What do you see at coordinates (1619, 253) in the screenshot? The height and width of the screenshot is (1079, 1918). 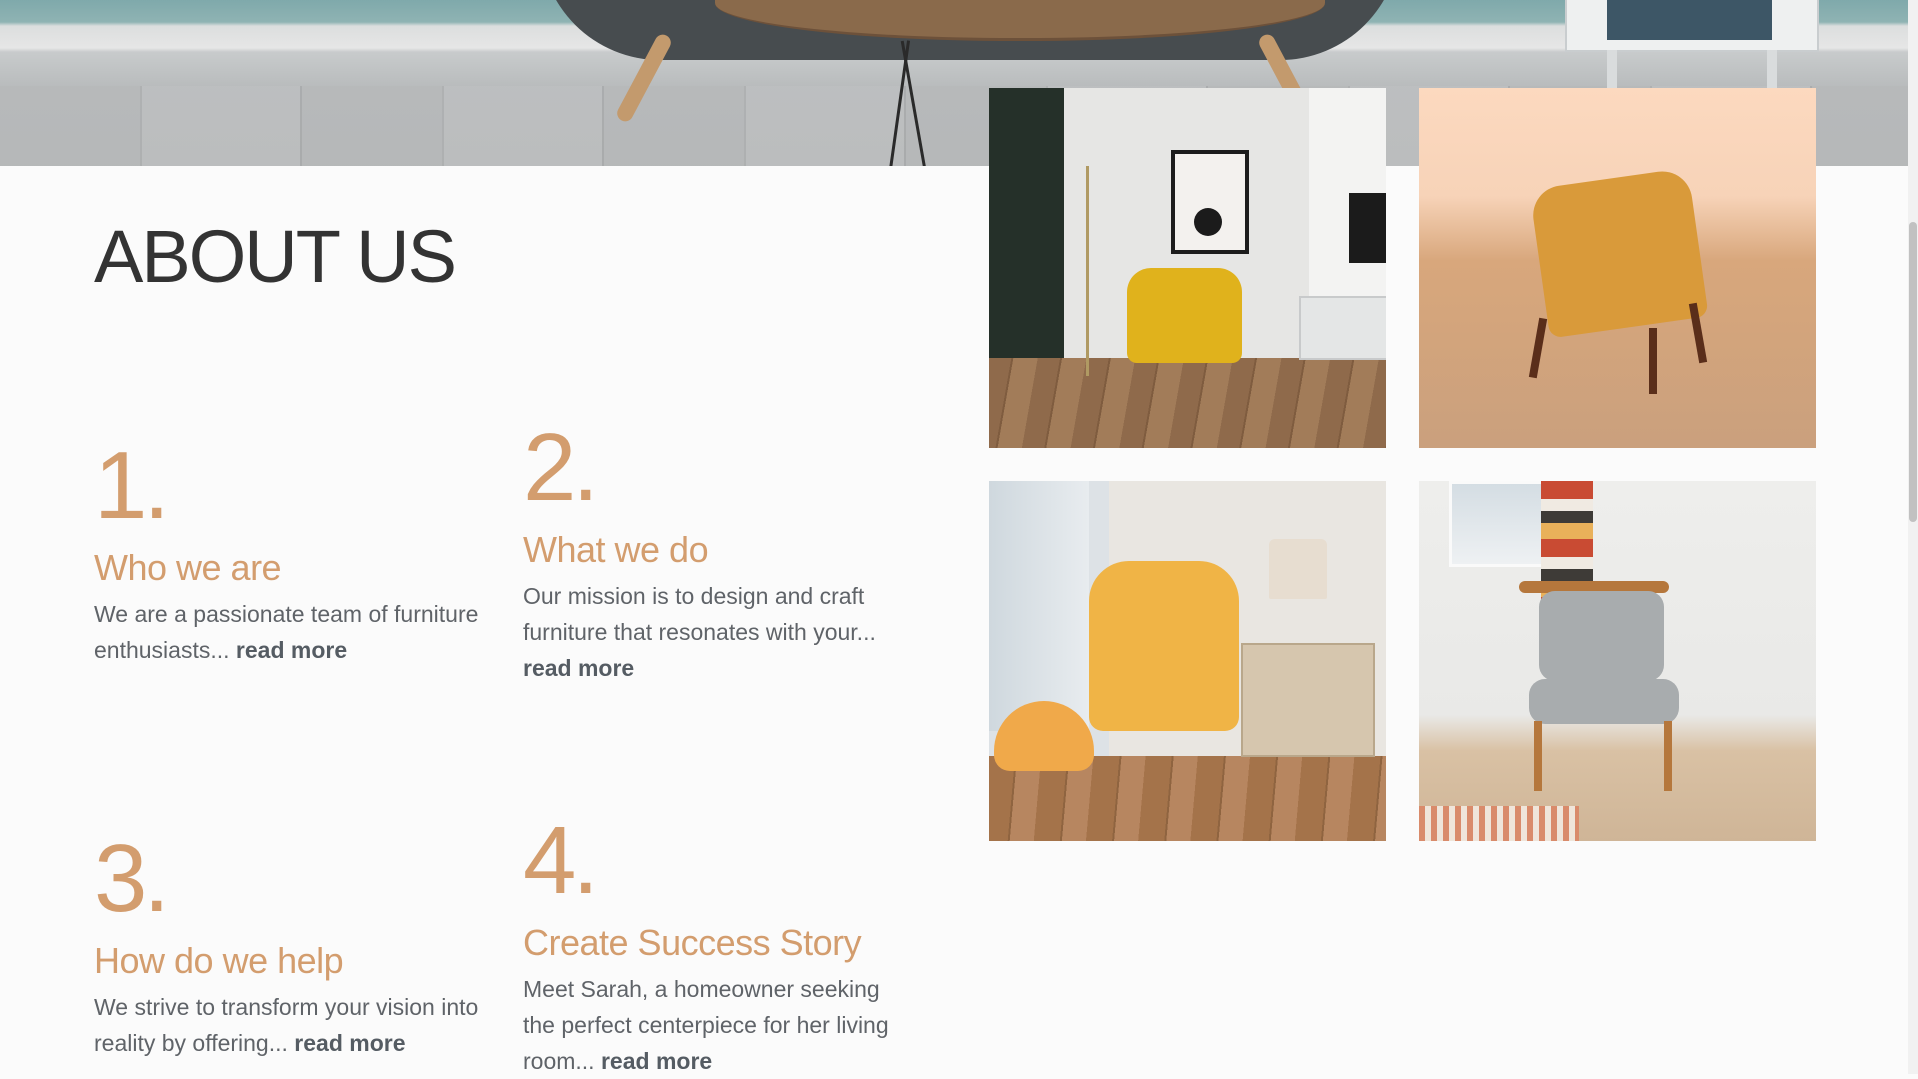 I see `photo-orange-chair` at bounding box center [1619, 253].